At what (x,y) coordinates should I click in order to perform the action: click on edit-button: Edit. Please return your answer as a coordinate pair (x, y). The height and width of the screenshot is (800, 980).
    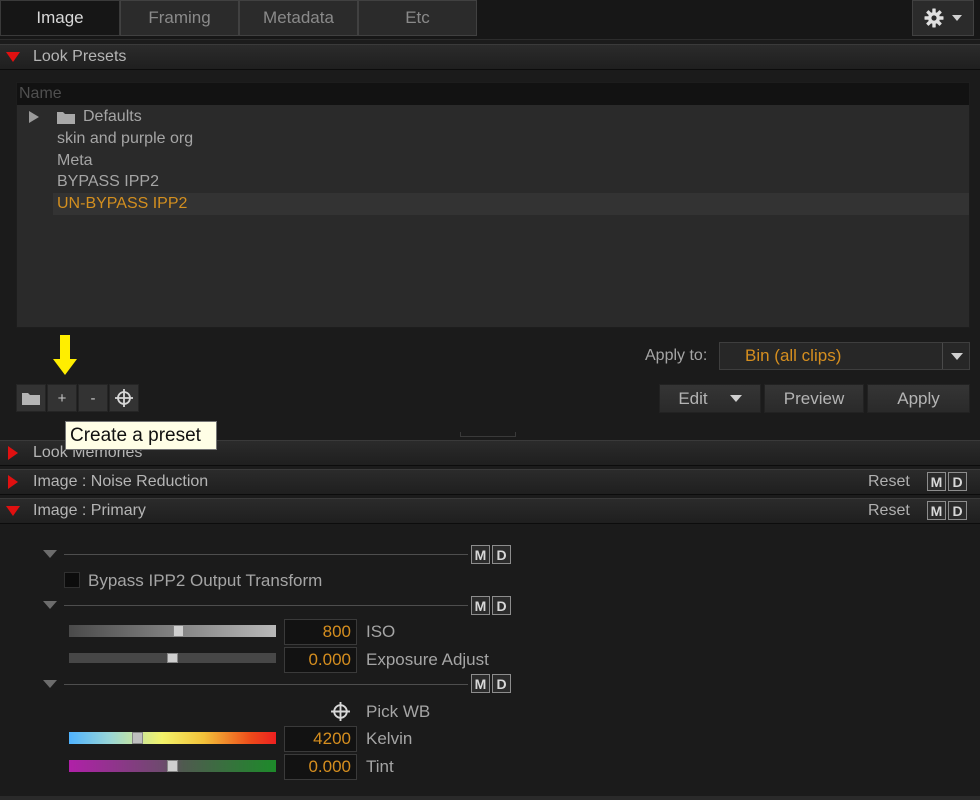
    Looking at the image, I should click on (710, 398).